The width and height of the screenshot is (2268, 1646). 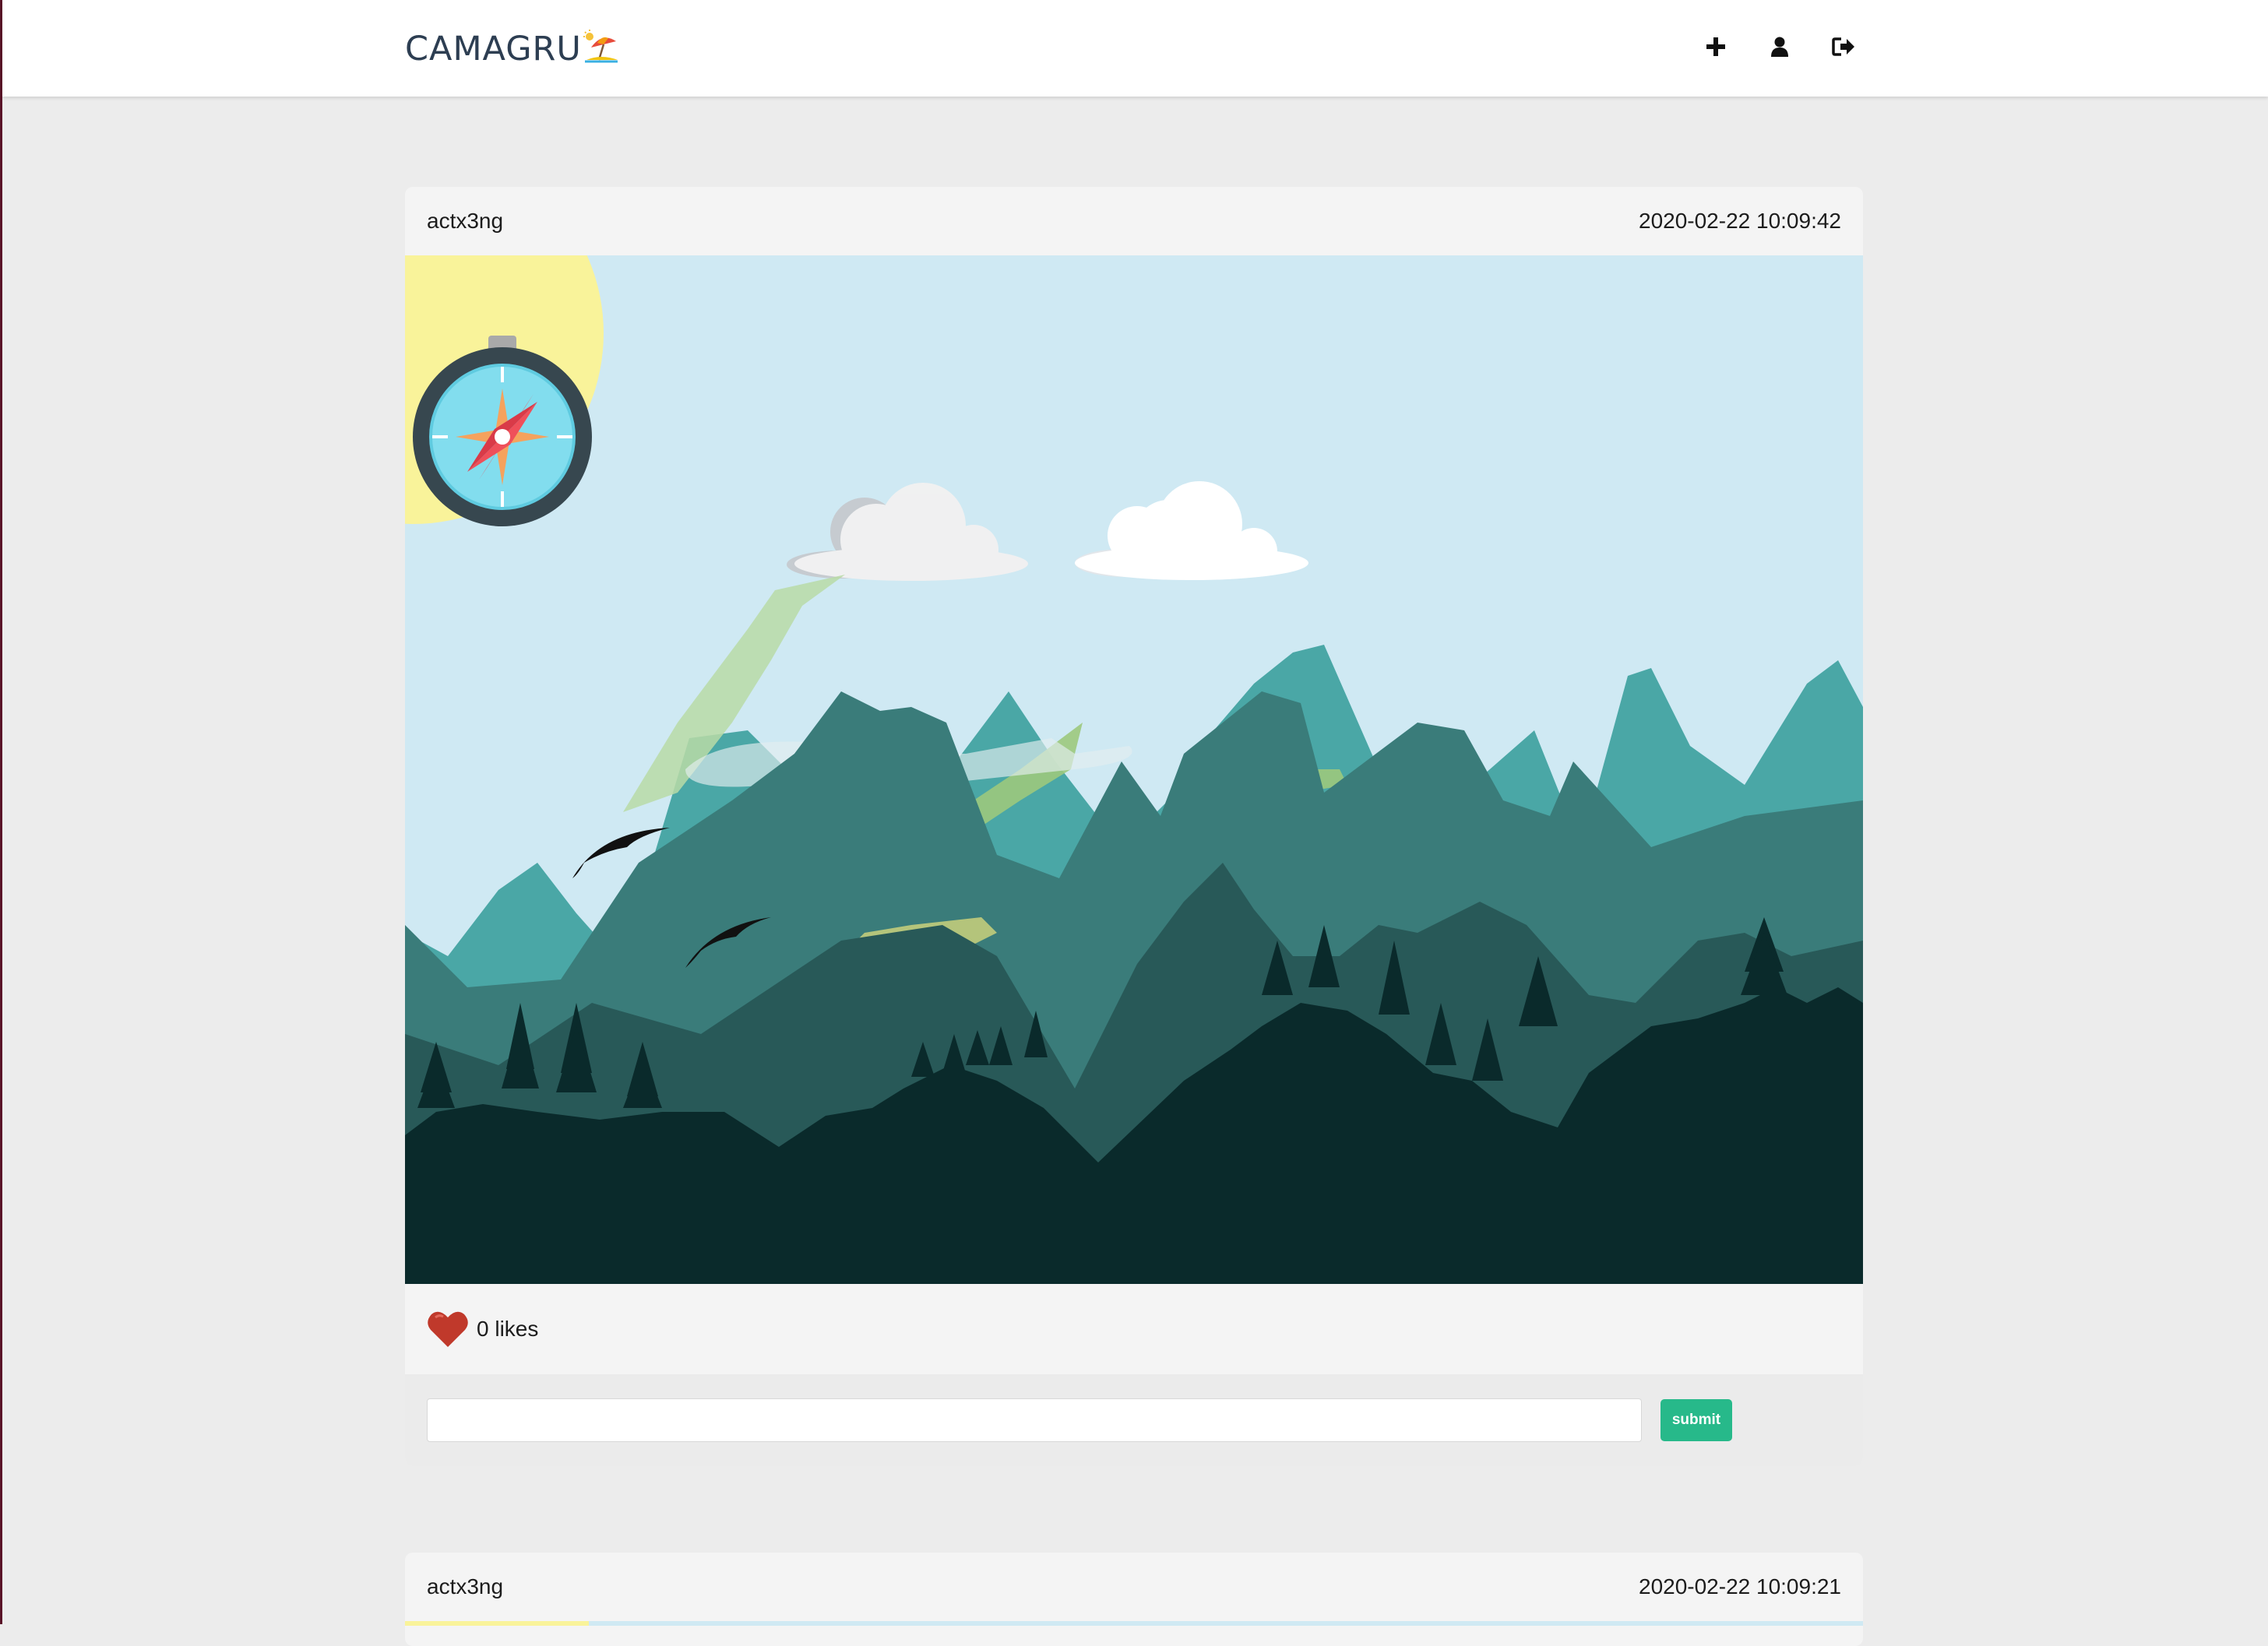 I want to click on post-timestamp: 2020-02-22 10:09:42, so click(x=1740, y=221).